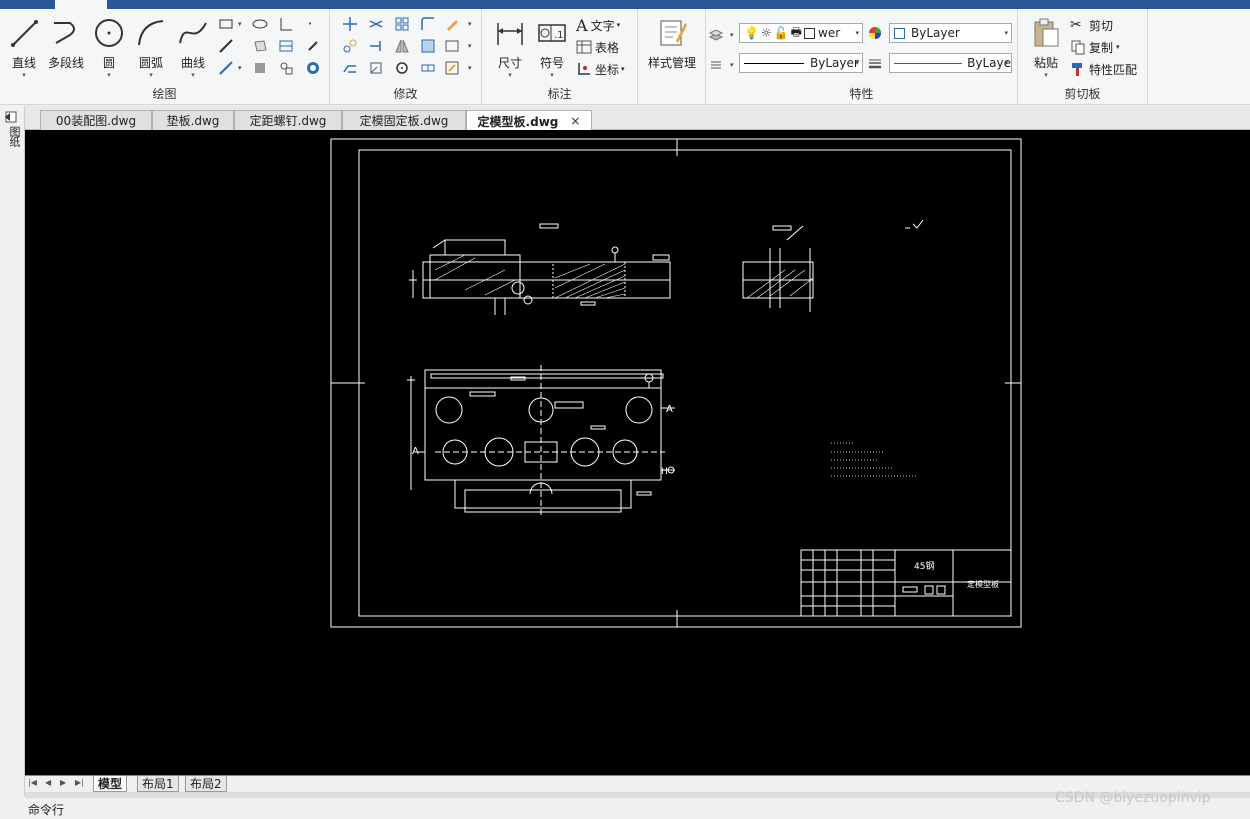  I want to click on lineweight-icon, so click(875, 63).